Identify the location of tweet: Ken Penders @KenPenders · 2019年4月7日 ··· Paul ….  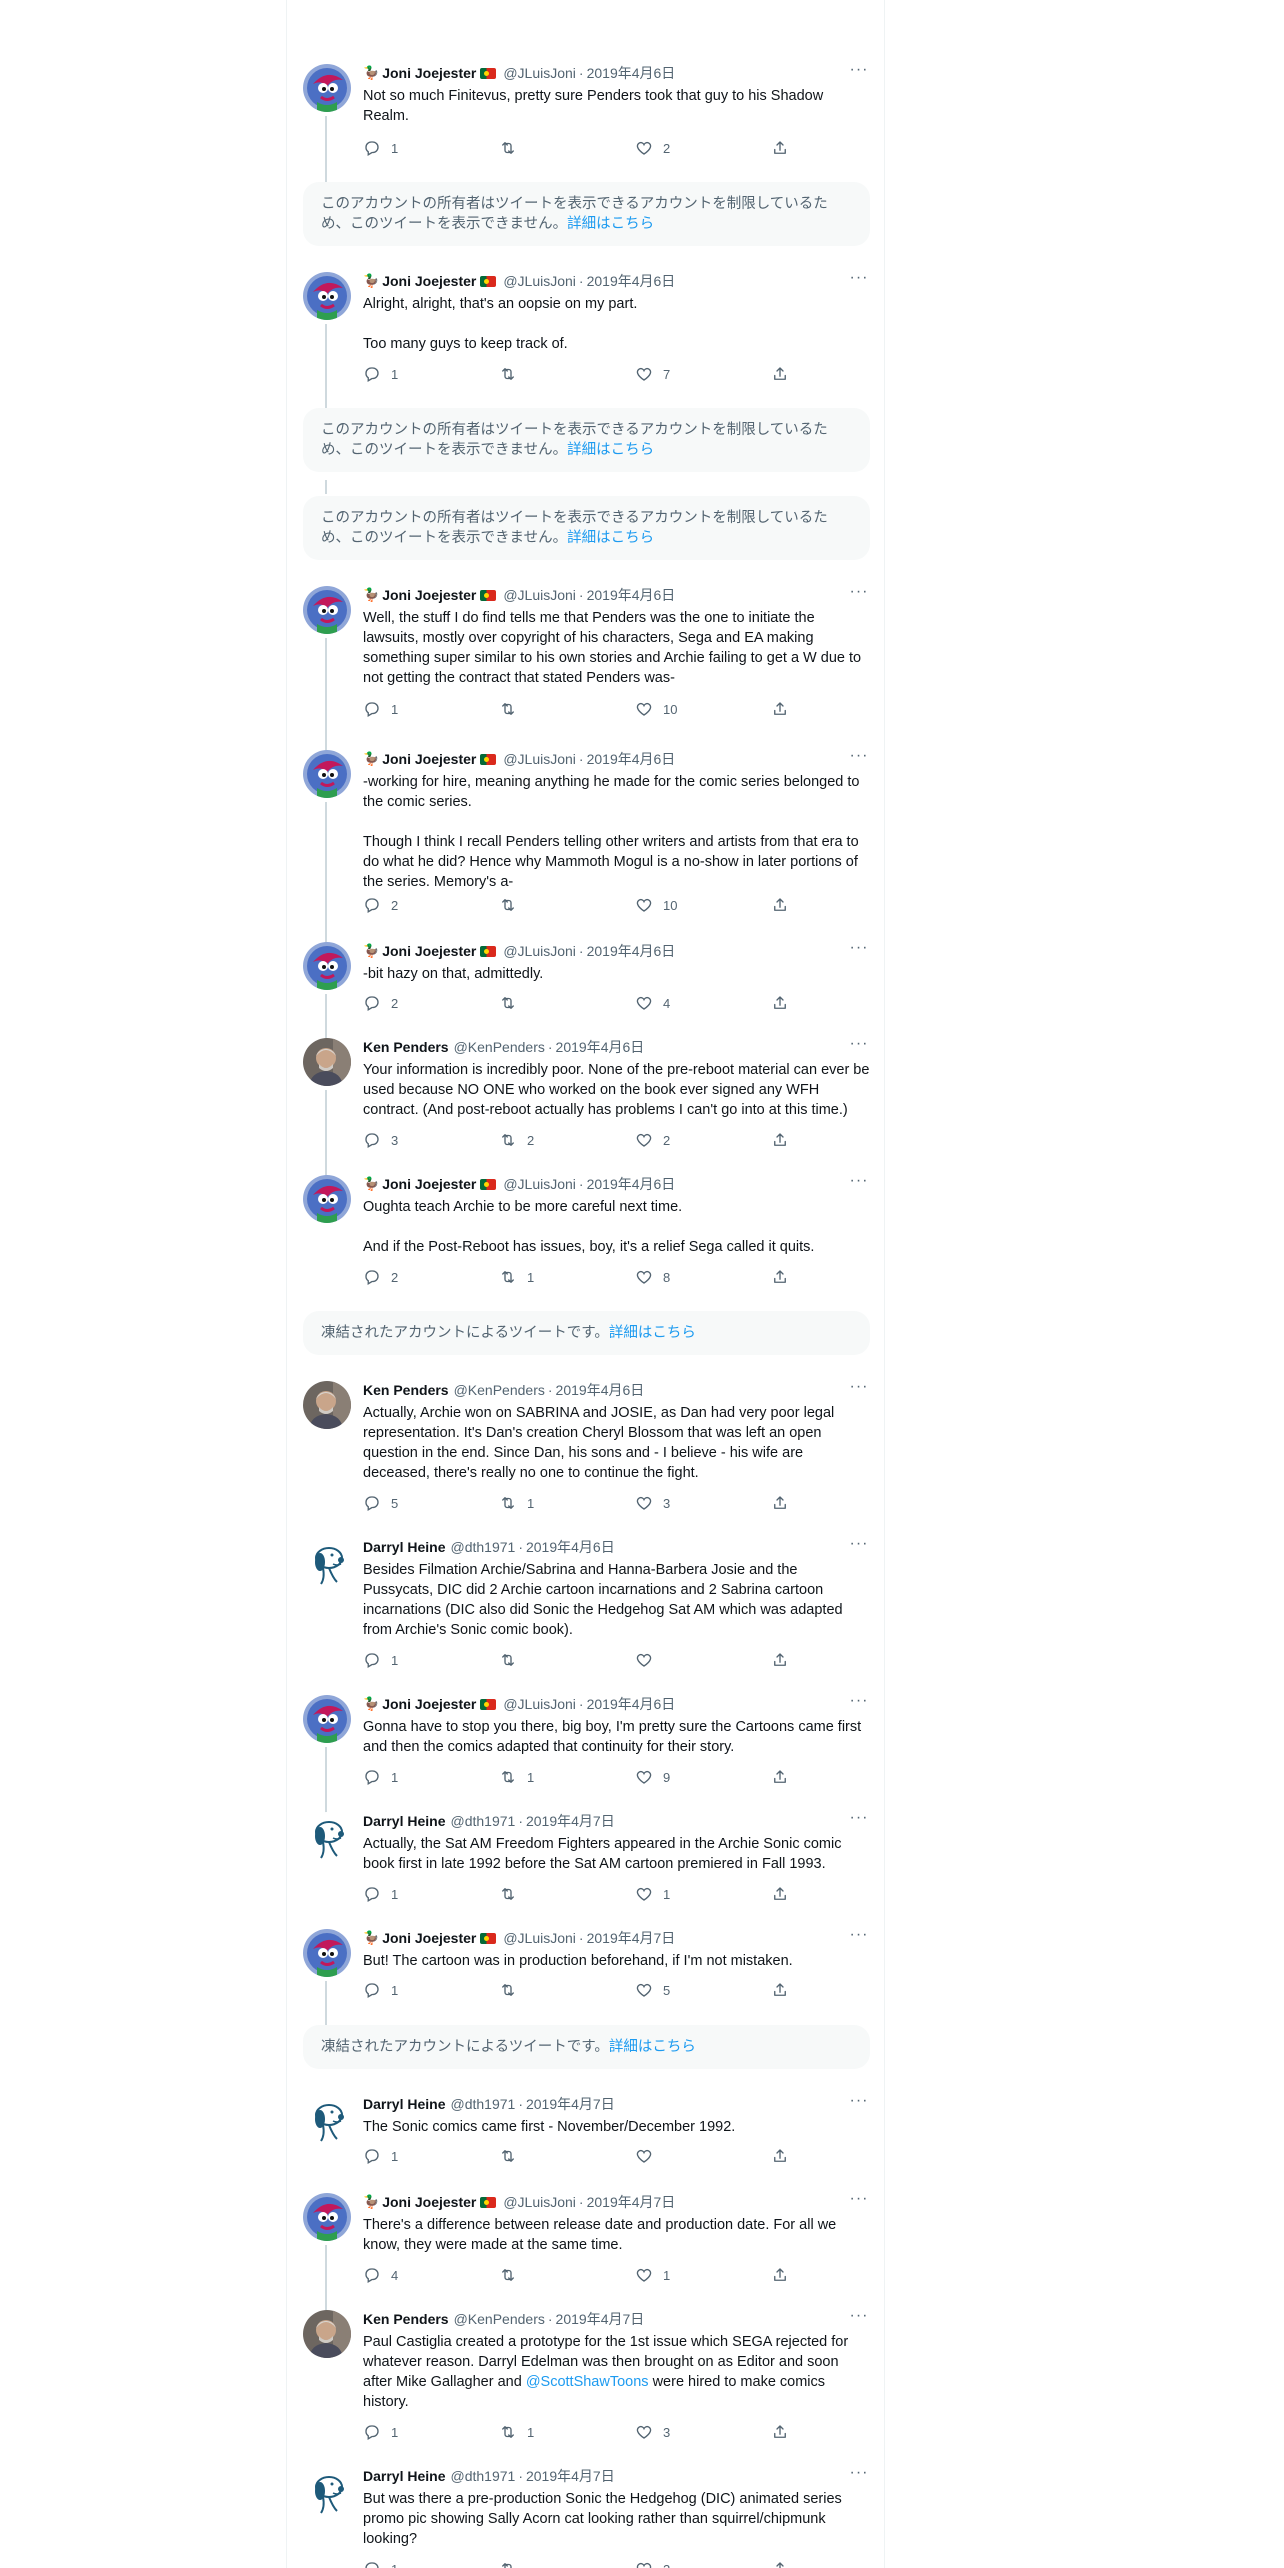
(586, 2380).